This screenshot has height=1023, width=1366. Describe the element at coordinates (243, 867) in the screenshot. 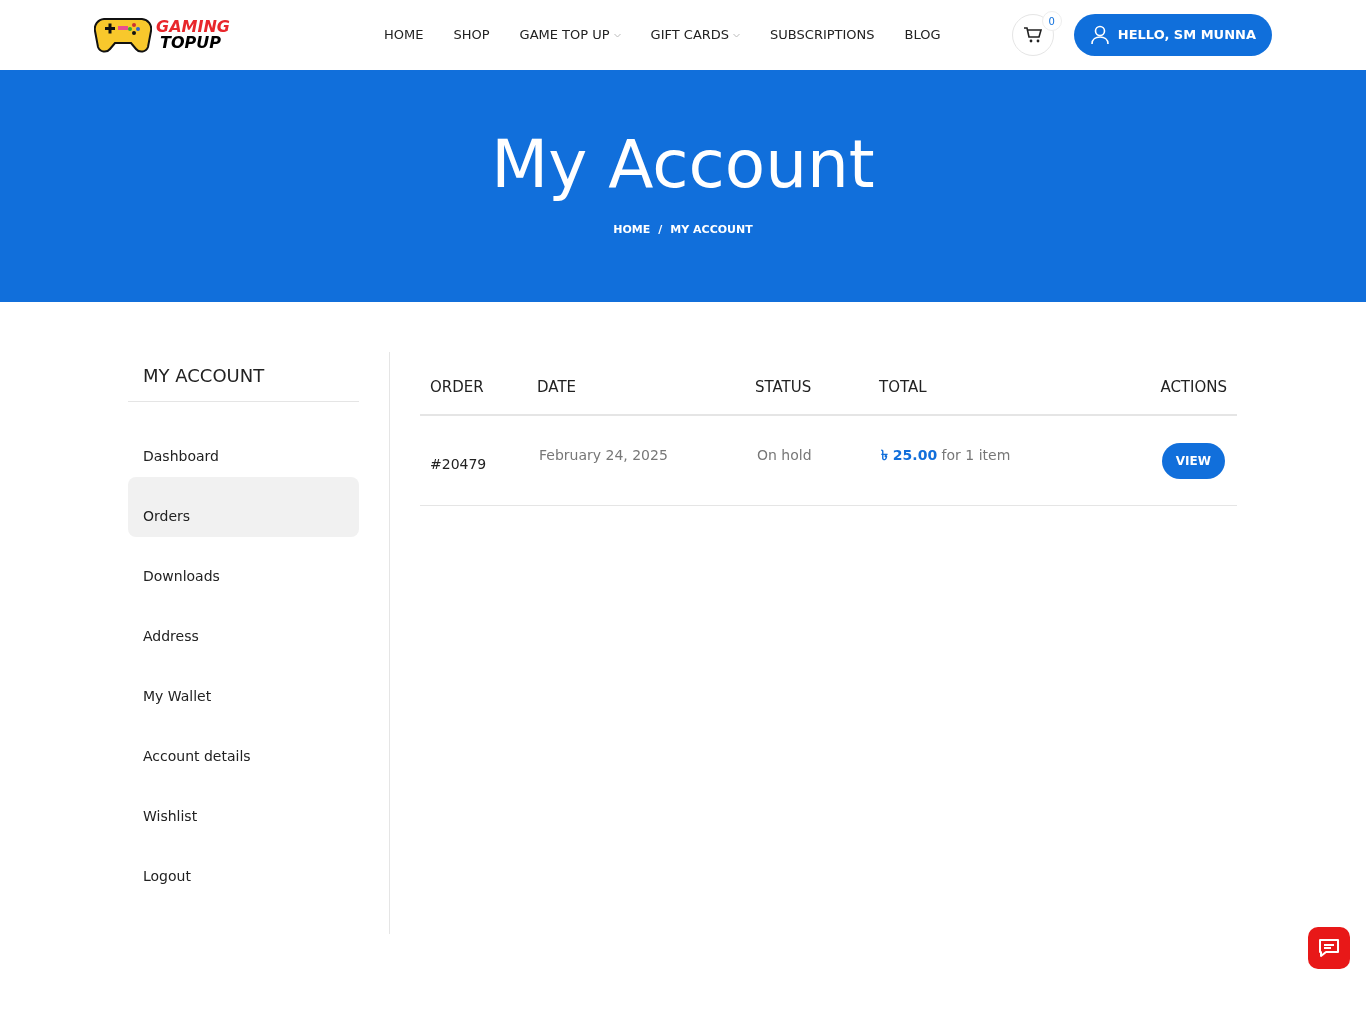

I see `sidebar-item: Logout` at that location.